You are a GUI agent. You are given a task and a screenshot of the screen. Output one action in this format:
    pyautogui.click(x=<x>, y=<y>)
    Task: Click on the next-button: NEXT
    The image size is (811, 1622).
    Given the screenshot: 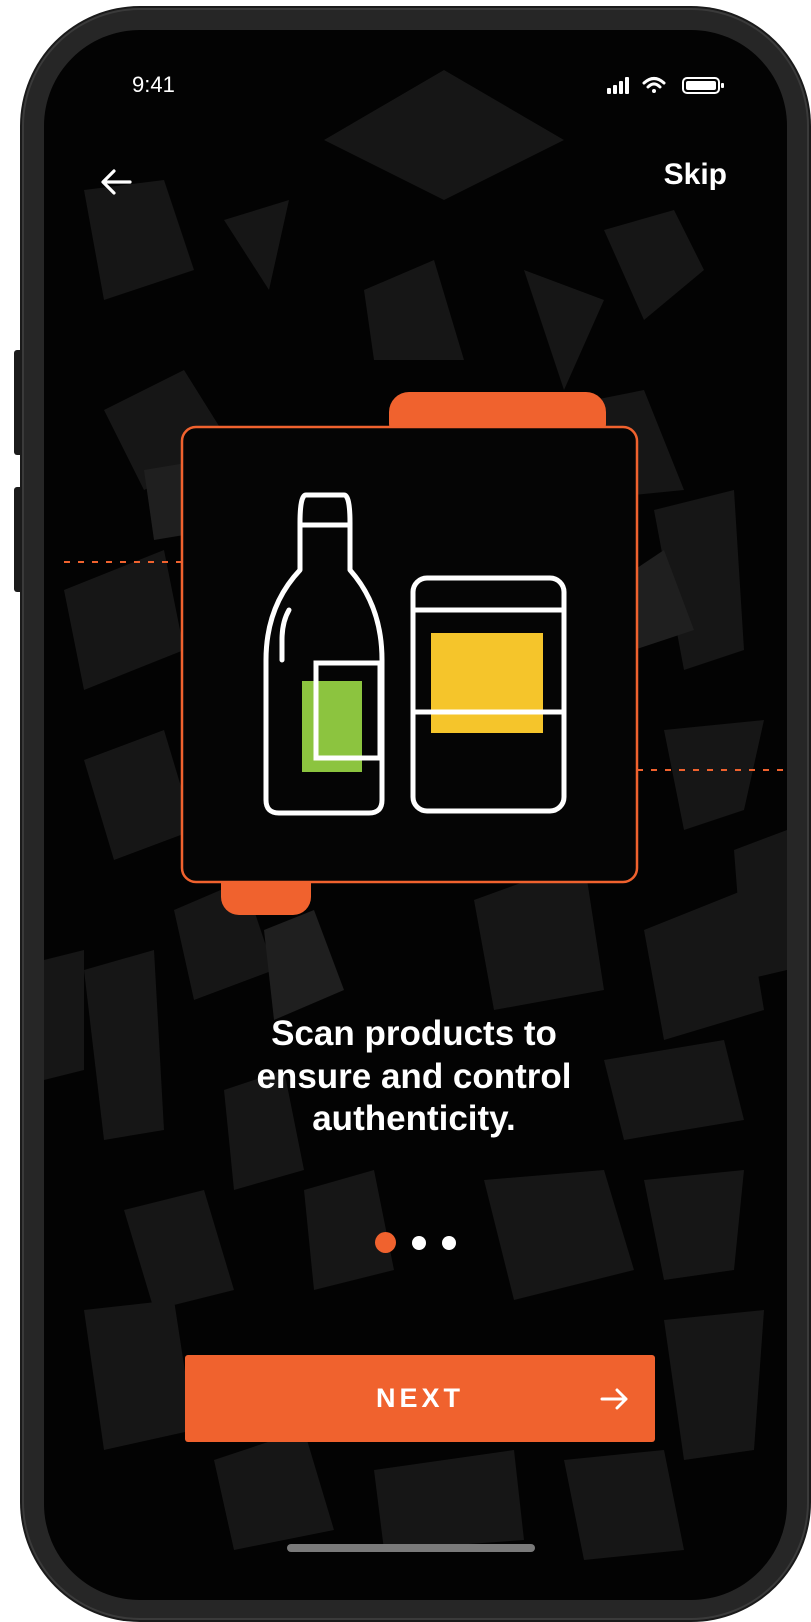 What is the action you would take?
    pyautogui.click(x=420, y=1398)
    